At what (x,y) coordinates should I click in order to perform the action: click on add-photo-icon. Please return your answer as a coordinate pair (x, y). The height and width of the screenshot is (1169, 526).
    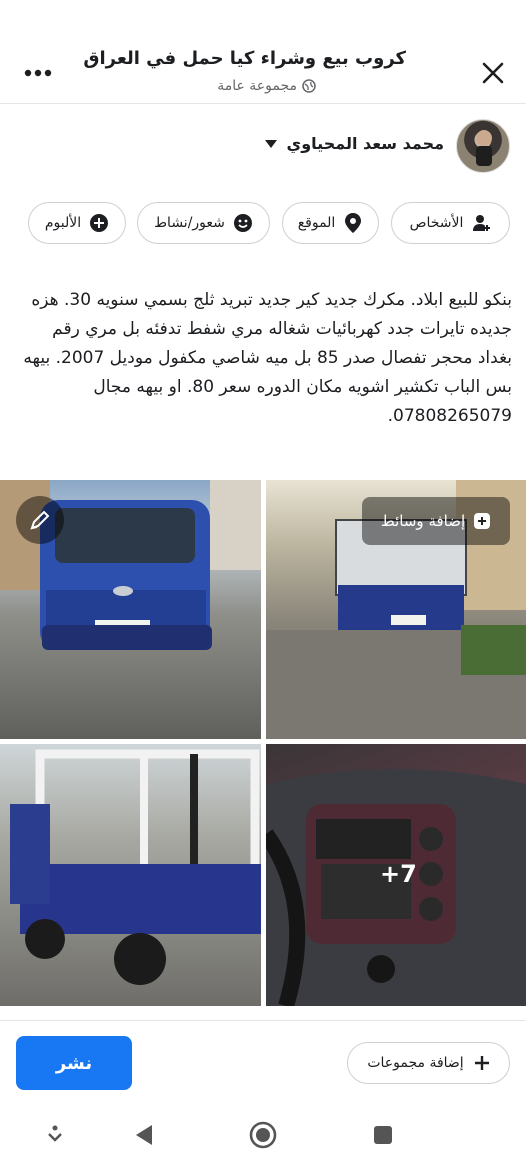
    Looking at the image, I should click on (482, 521).